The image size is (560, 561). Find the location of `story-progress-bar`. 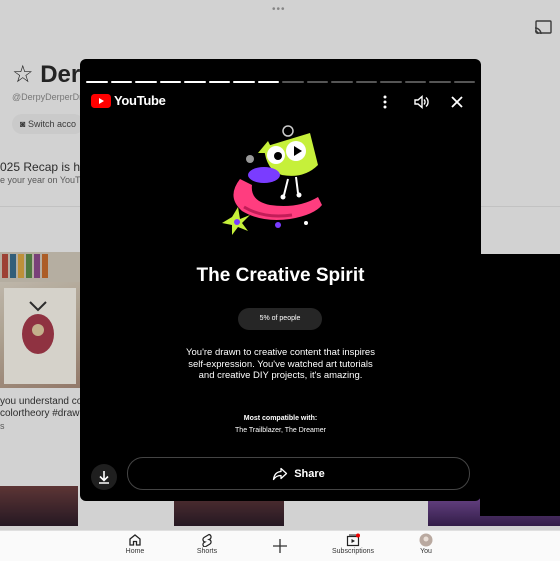

story-progress-bar is located at coordinates (280, 82).